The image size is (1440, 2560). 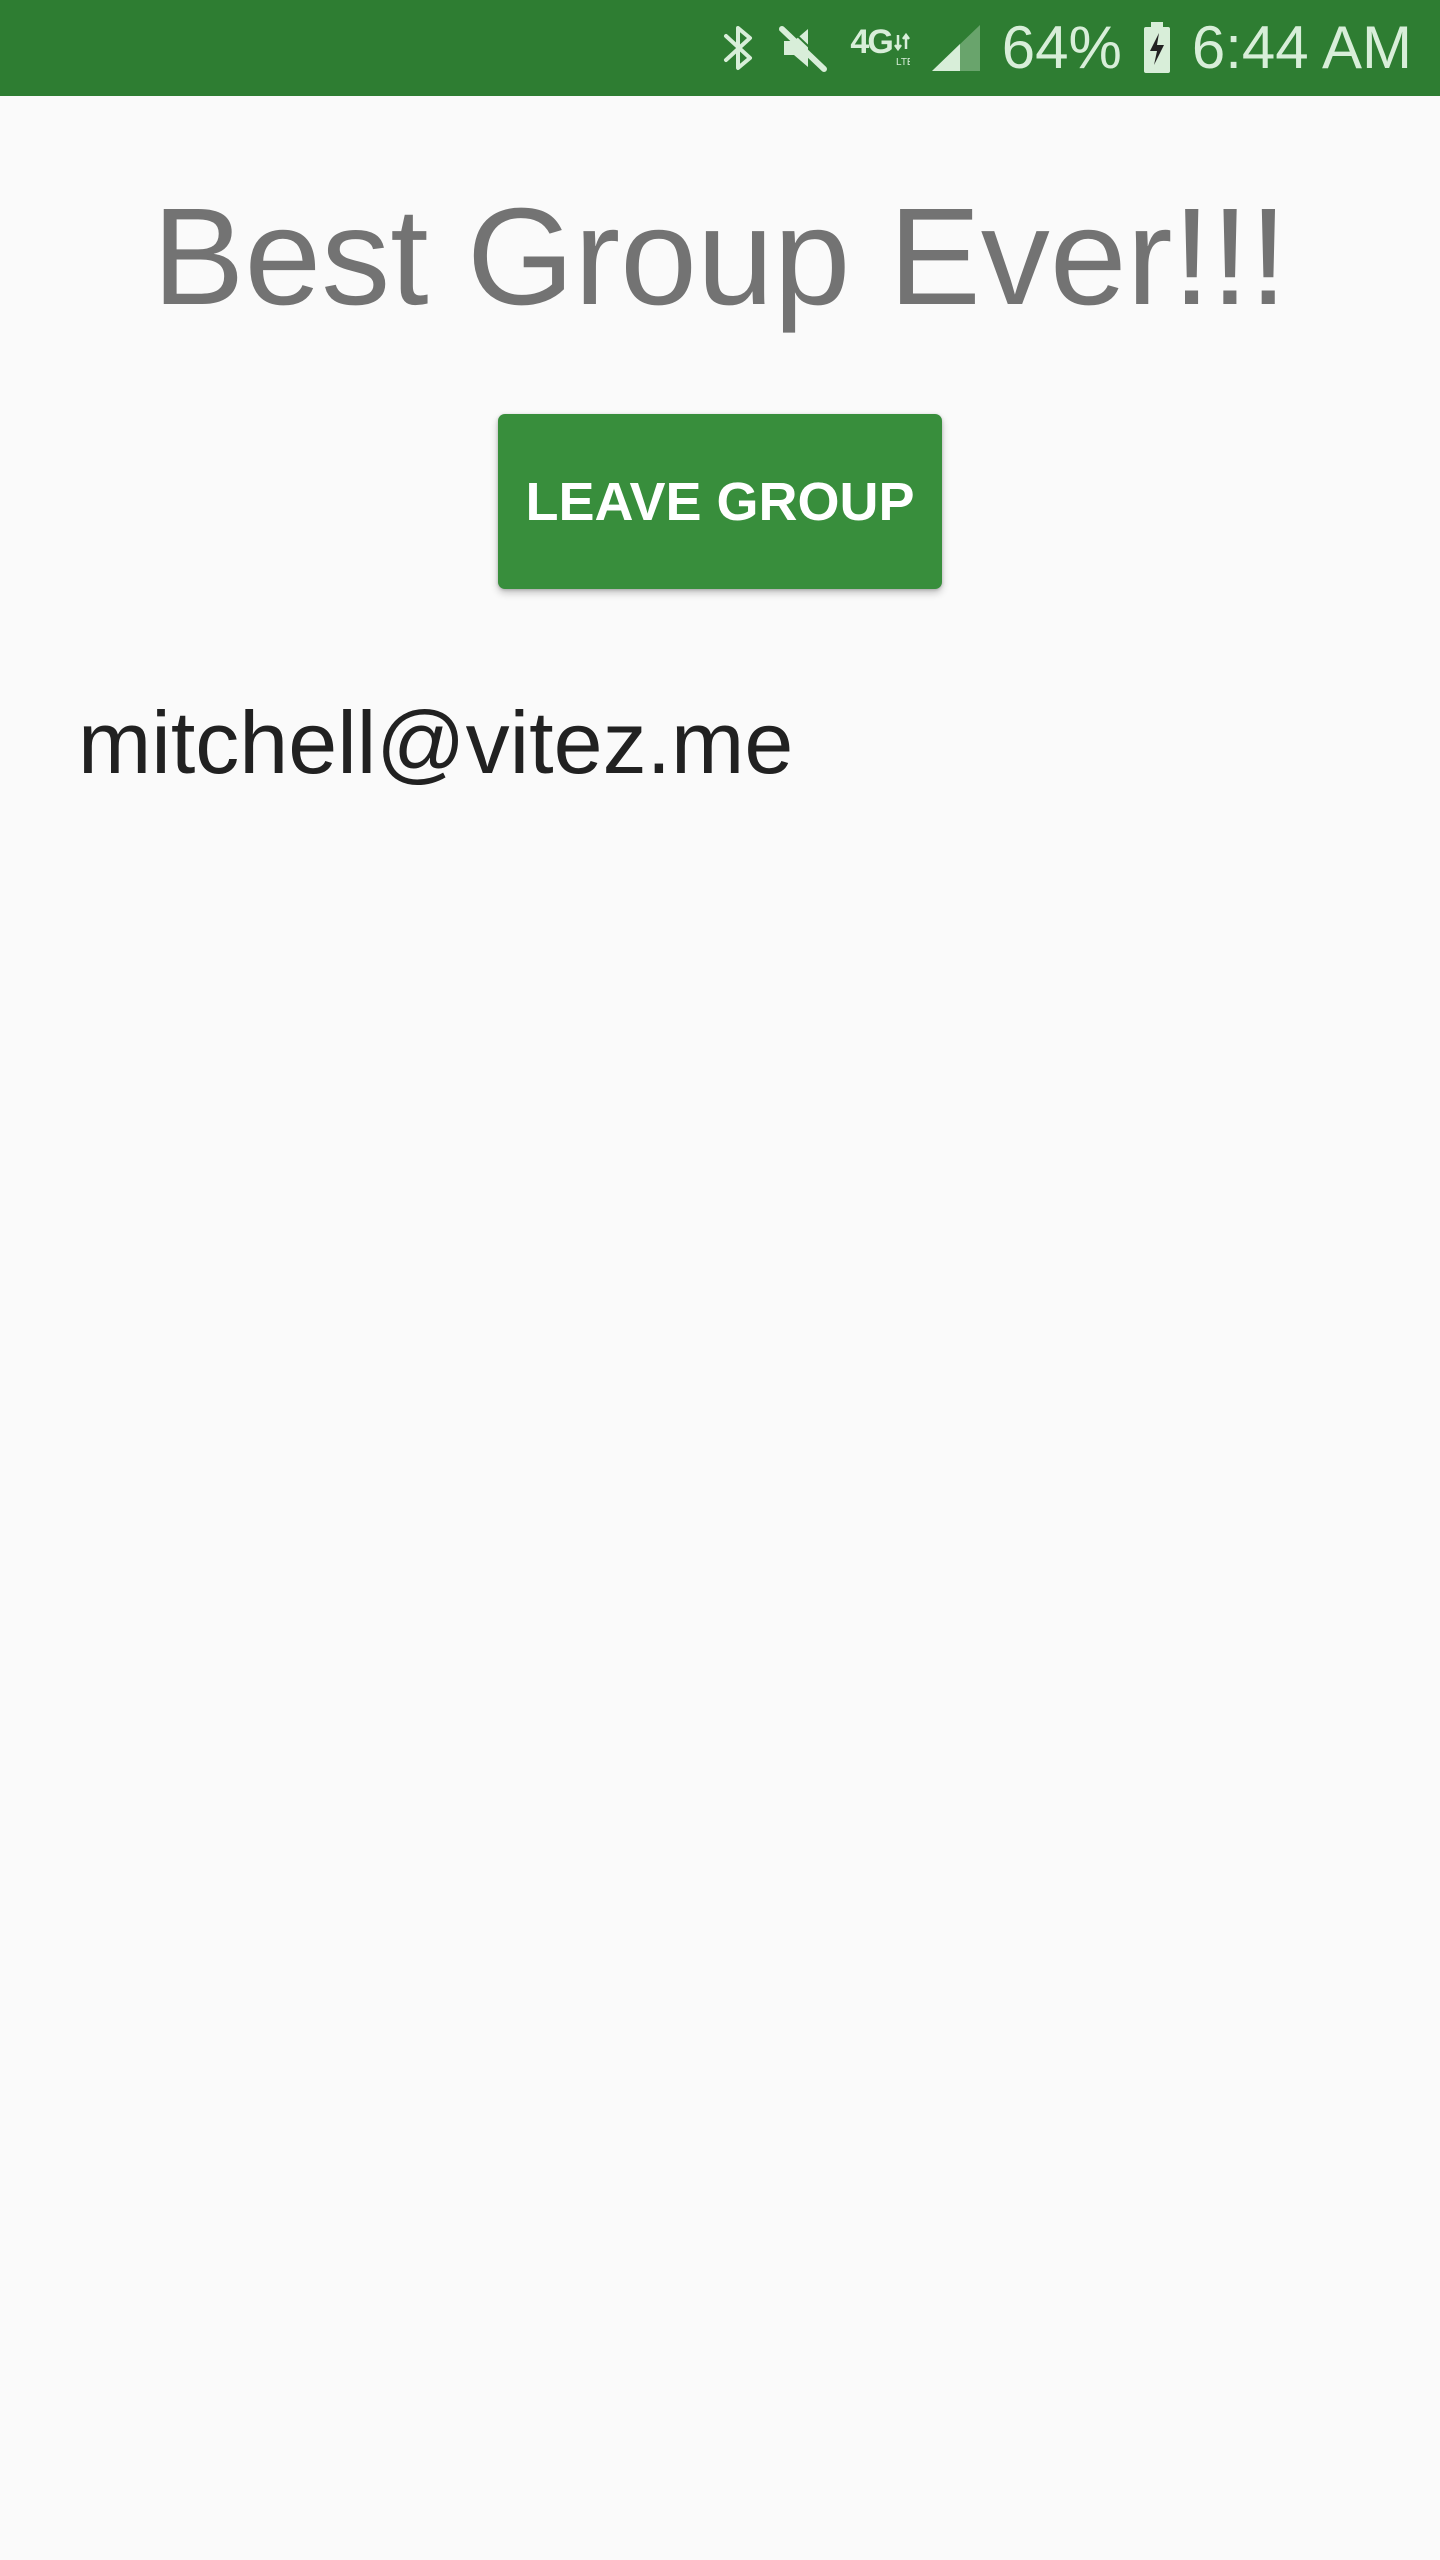 I want to click on member-email: mitchell@vitez.me, so click(x=436, y=742).